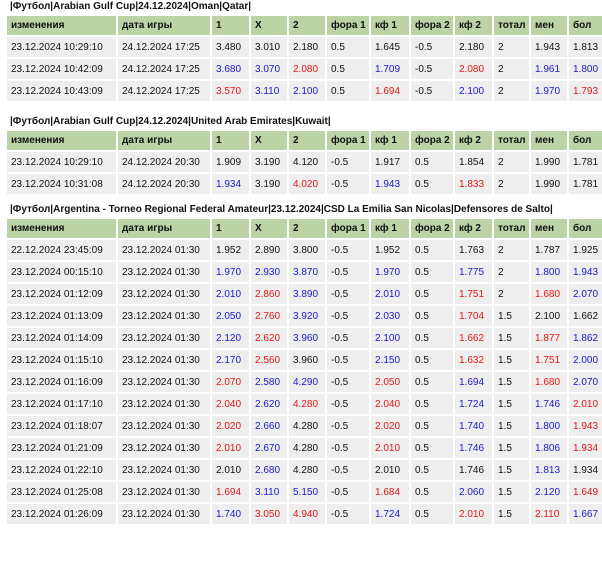  What do you see at coordinates (61, 492) in the screenshot?
I see `cell-changed: 23.12.2024 01:25:08` at bounding box center [61, 492].